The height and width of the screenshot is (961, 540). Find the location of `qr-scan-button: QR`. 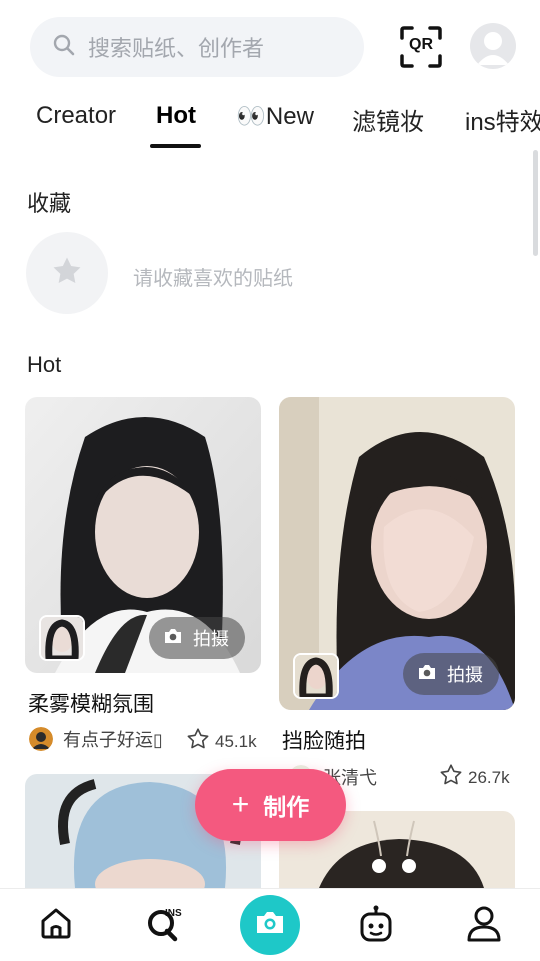

qr-scan-button: QR is located at coordinates (421, 47).